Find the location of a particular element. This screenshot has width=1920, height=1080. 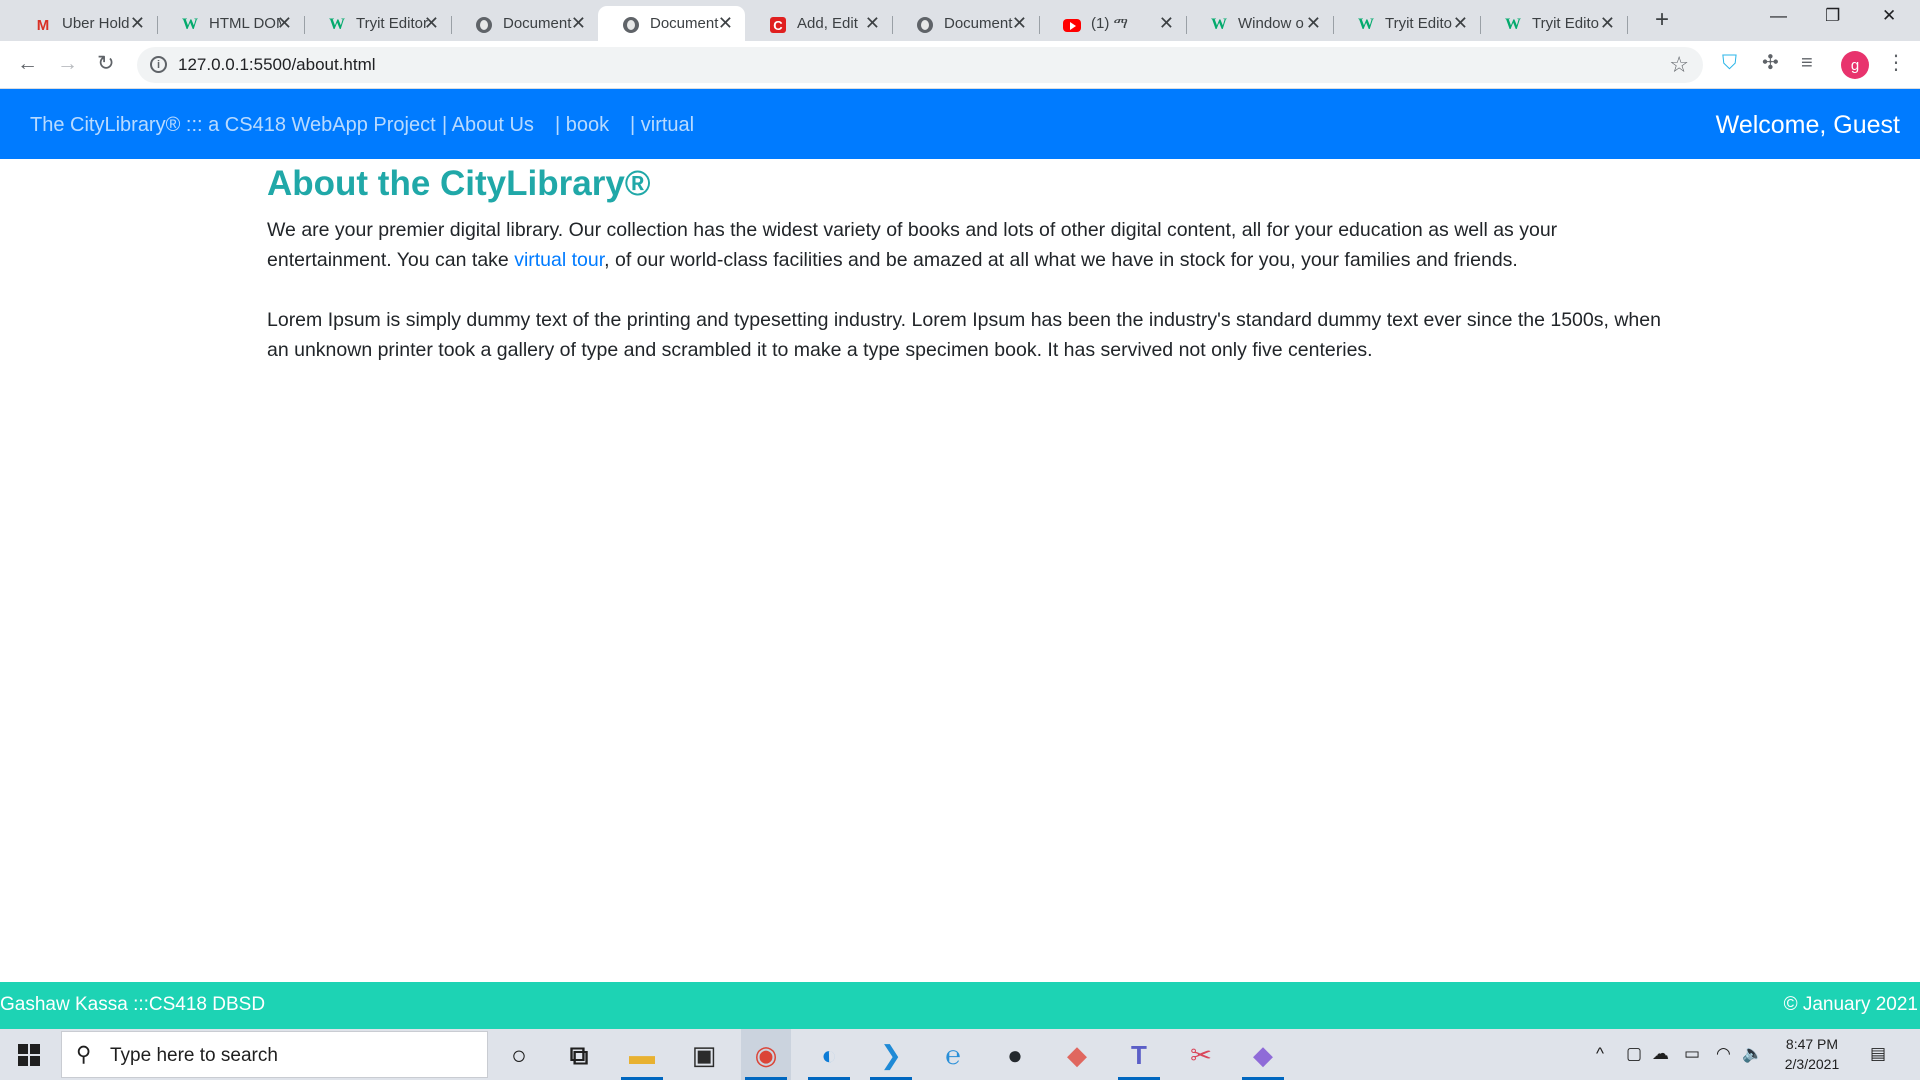

address-bar: i 127.0.0.1:5500/about.html ☆ is located at coordinates (920, 65).